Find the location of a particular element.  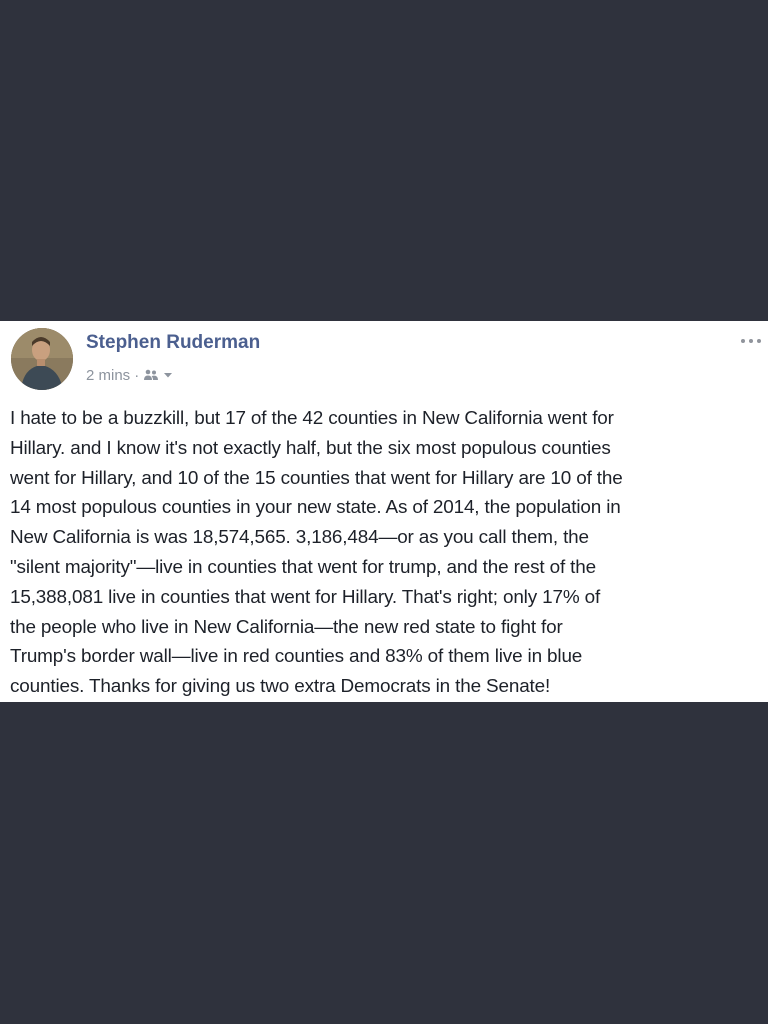

author-avatar is located at coordinates (42, 359).